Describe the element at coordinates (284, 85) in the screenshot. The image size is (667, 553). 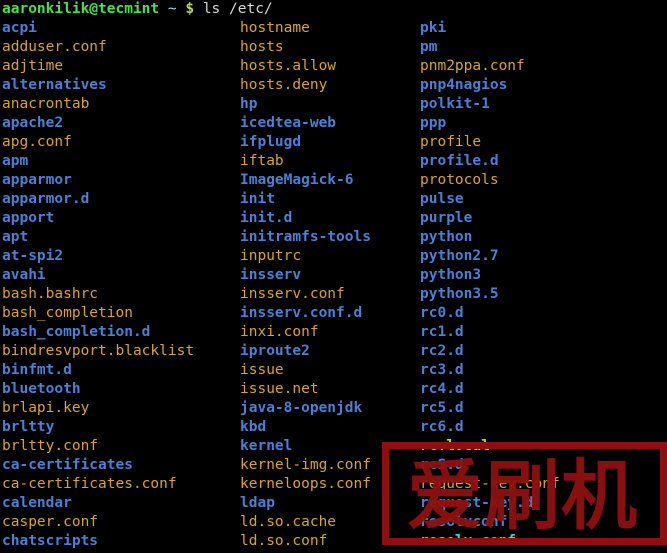
I see `listing-entry: hosts.deny` at that location.